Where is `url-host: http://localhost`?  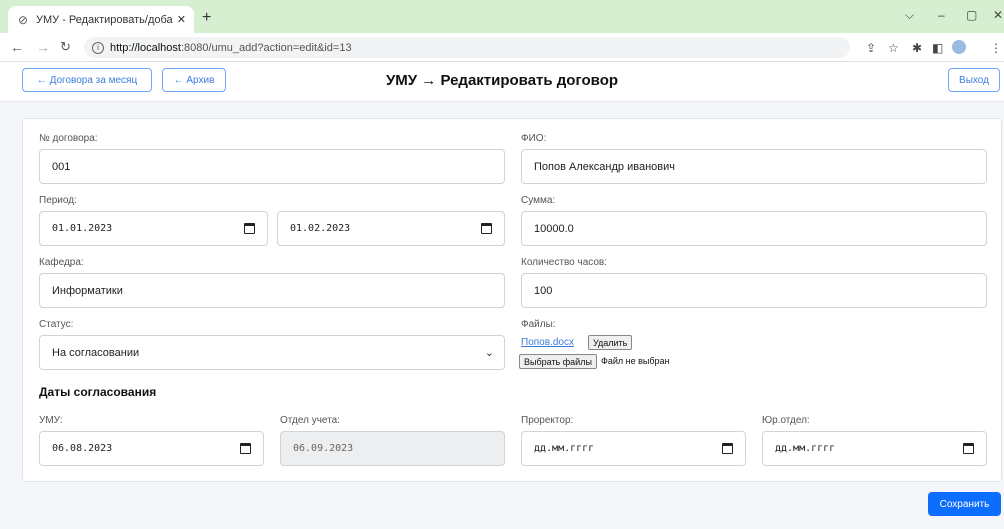
url-host: http://localhost is located at coordinates (145, 47).